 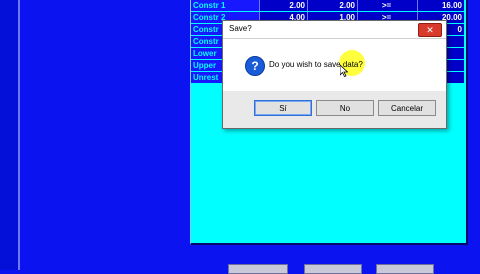 What do you see at coordinates (209, 5) in the screenshot?
I see `row-label: Constr 1` at bounding box center [209, 5].